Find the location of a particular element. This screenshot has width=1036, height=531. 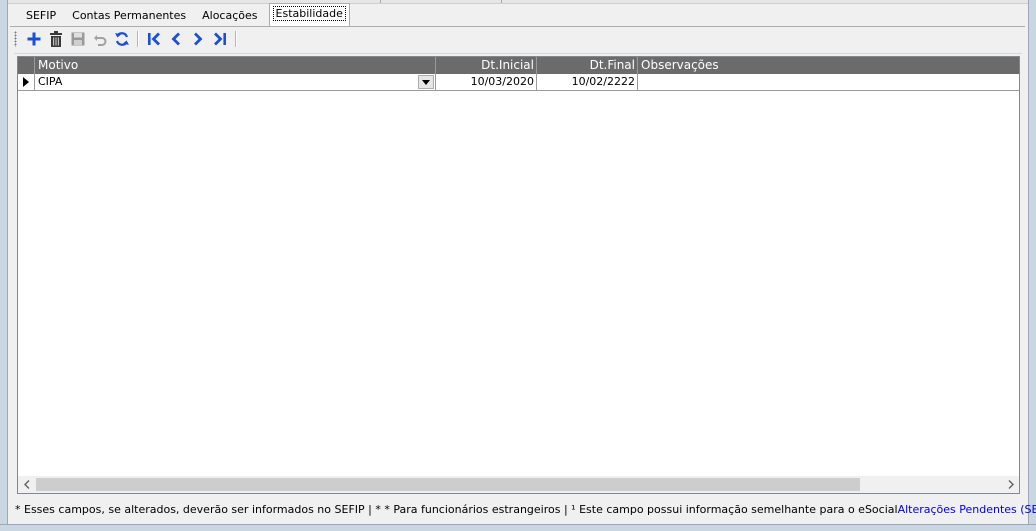

plus-icon is located at coordinates (34, 39).